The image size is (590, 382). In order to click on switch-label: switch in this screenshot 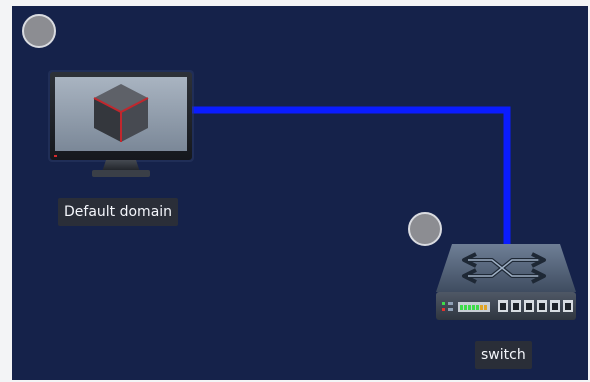, I will do `click(503, 355)`.